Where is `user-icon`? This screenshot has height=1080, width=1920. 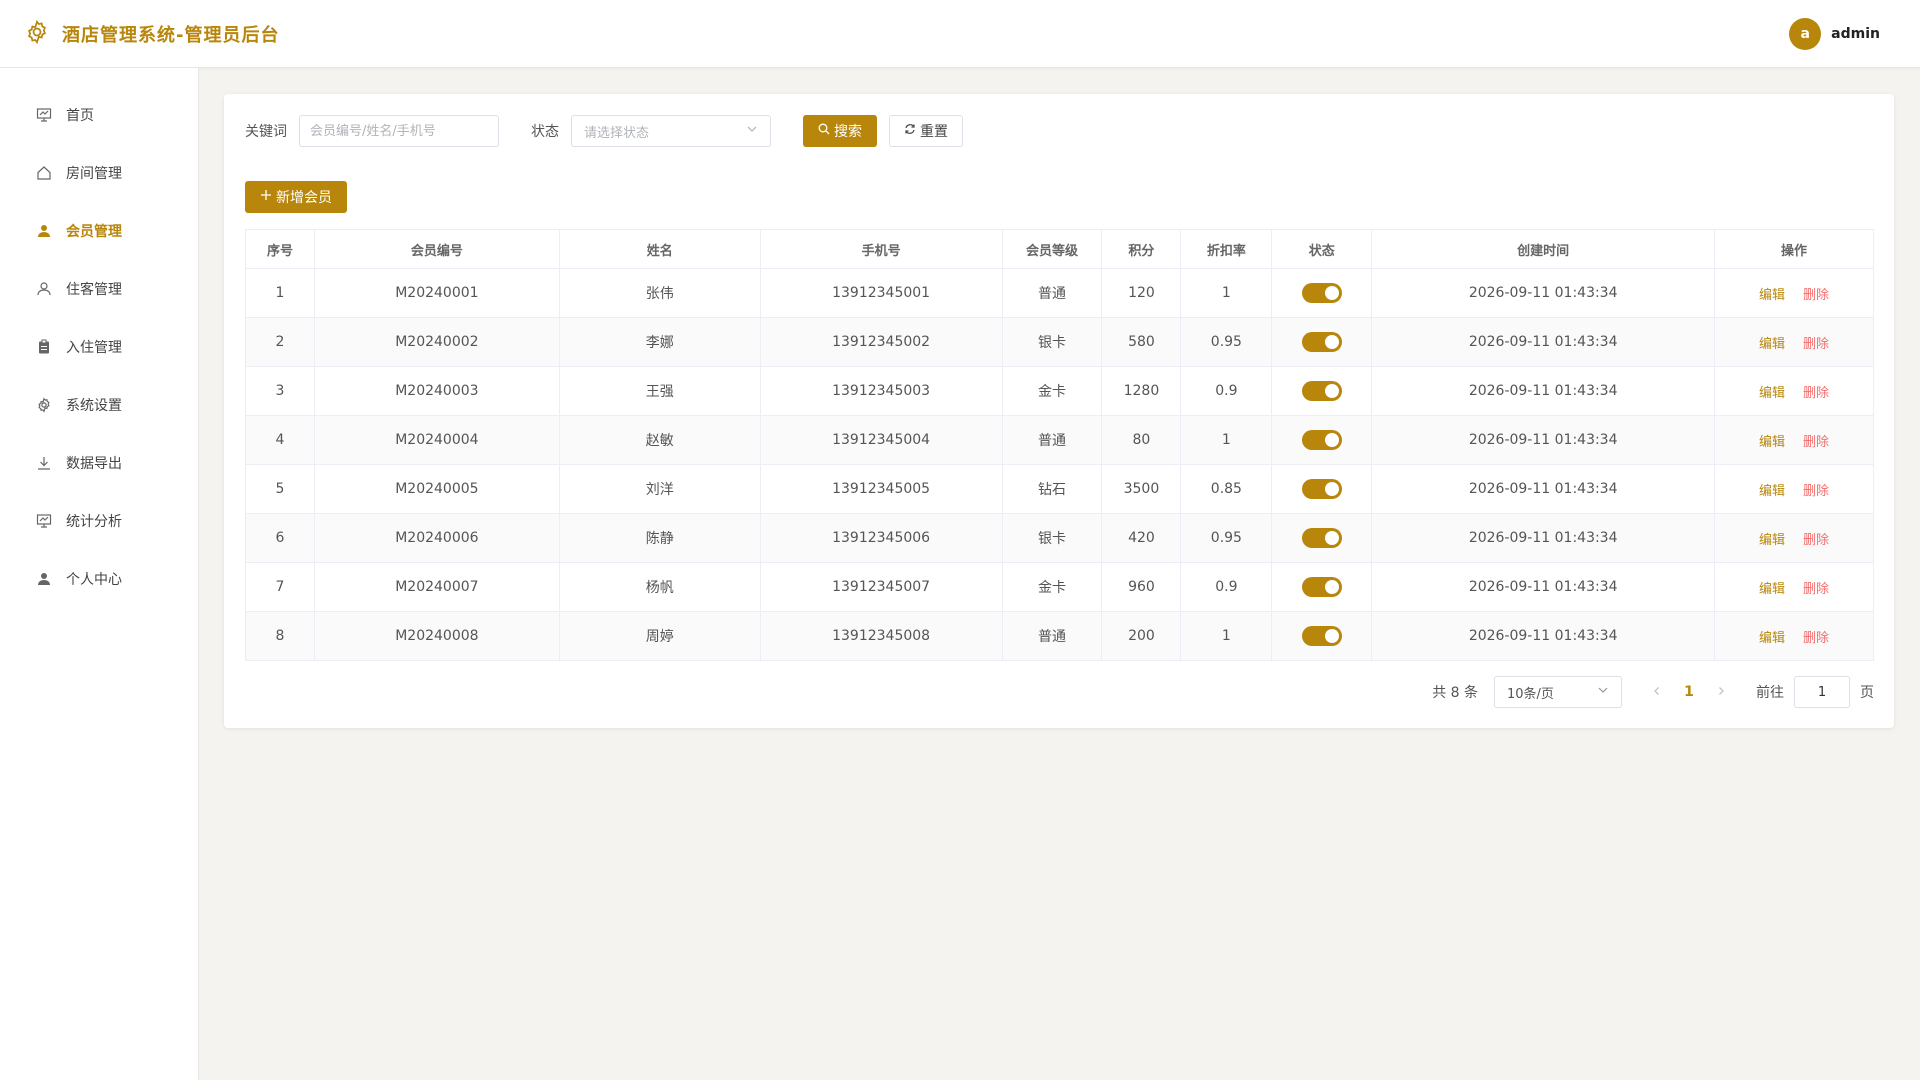 user-icon is located at coordinates (44, 289).